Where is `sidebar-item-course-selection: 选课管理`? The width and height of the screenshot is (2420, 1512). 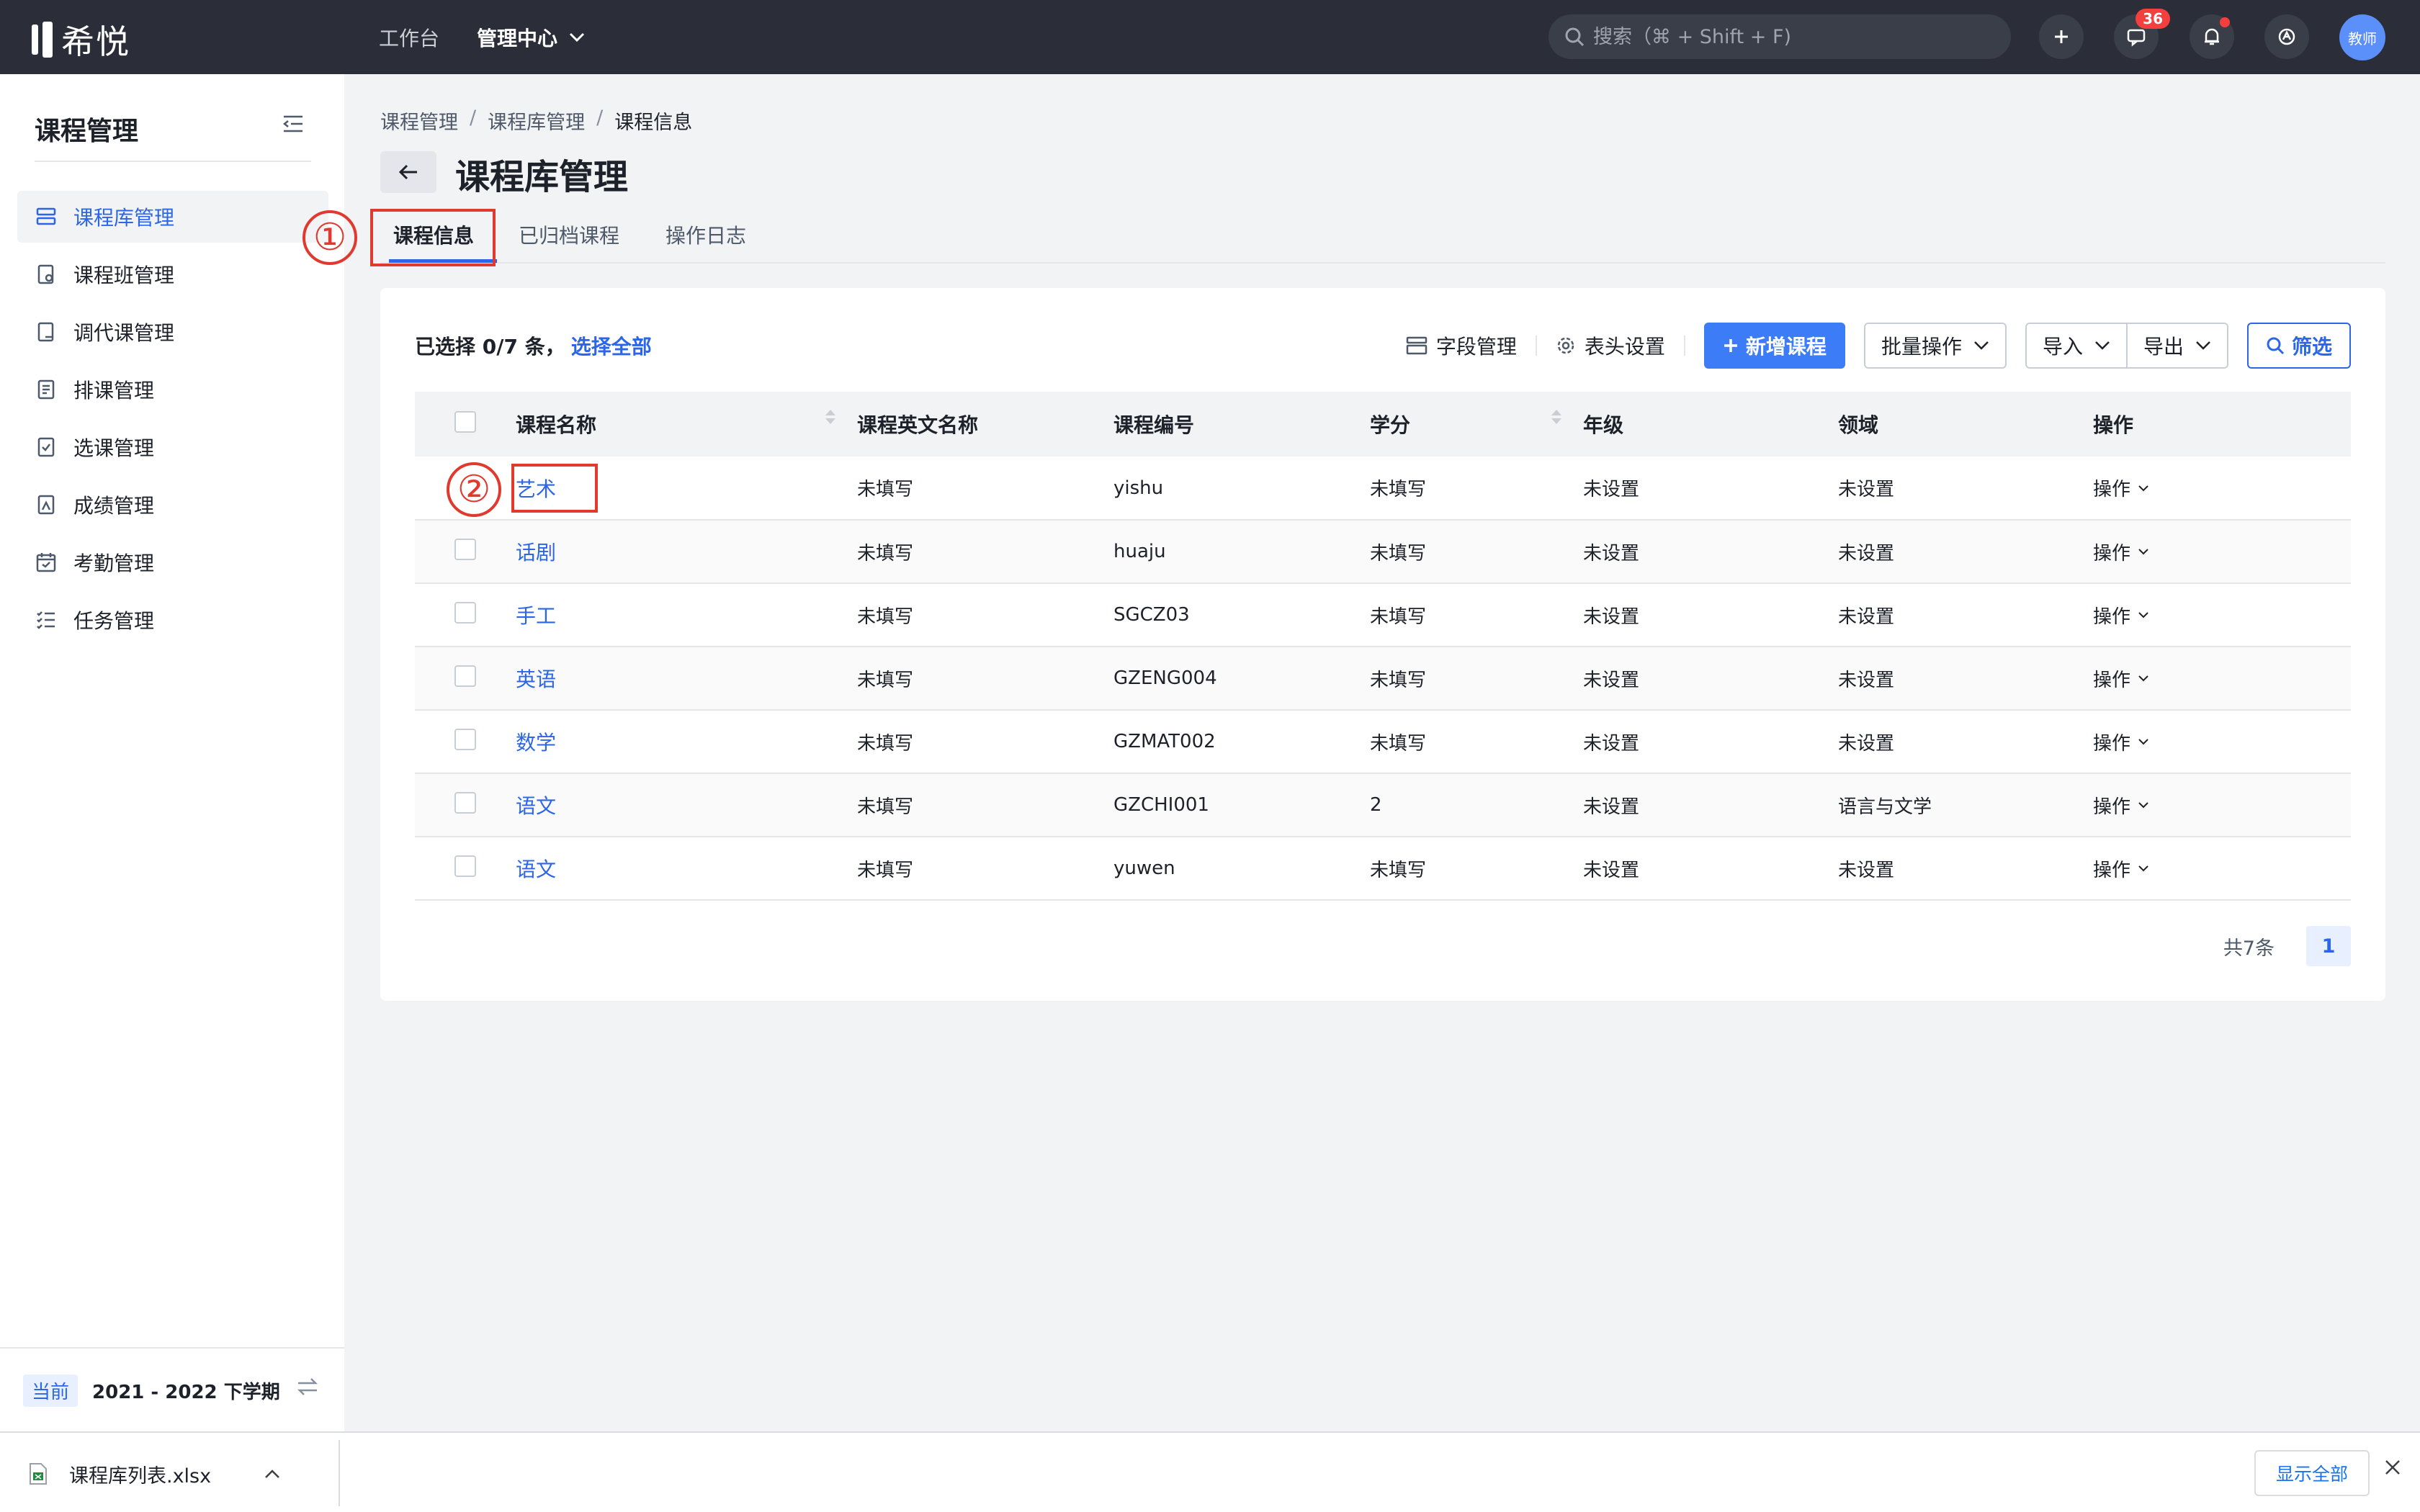
sidebar-item-course-selection: 选课管理 is located at coordinates (172, 447).